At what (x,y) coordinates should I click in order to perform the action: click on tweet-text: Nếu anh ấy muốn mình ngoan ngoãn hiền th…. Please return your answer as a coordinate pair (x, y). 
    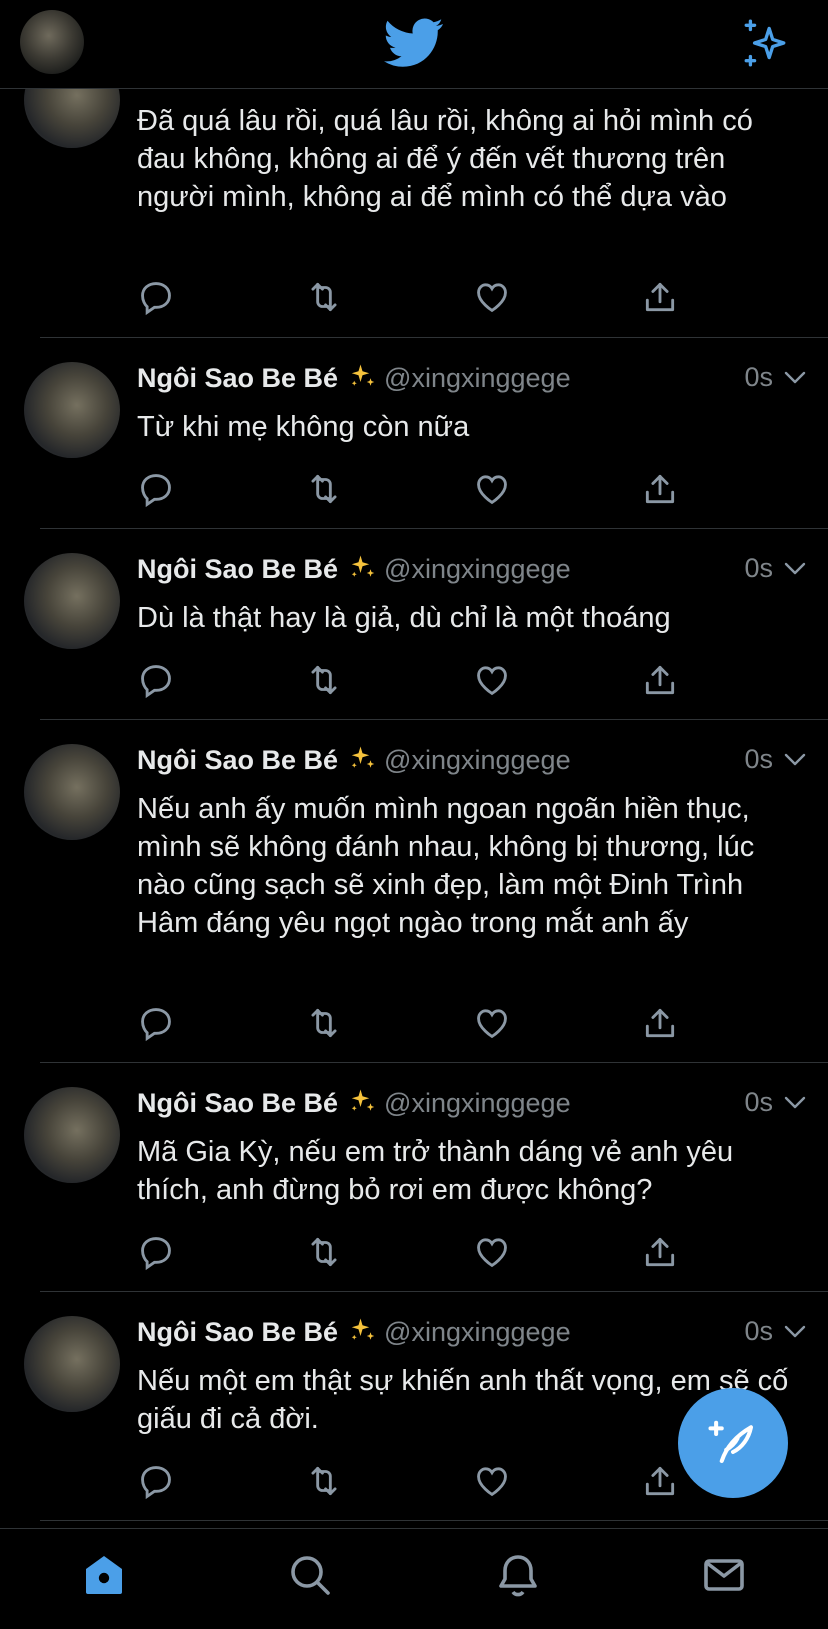
    Looking at the image, I should click on (446, 866).